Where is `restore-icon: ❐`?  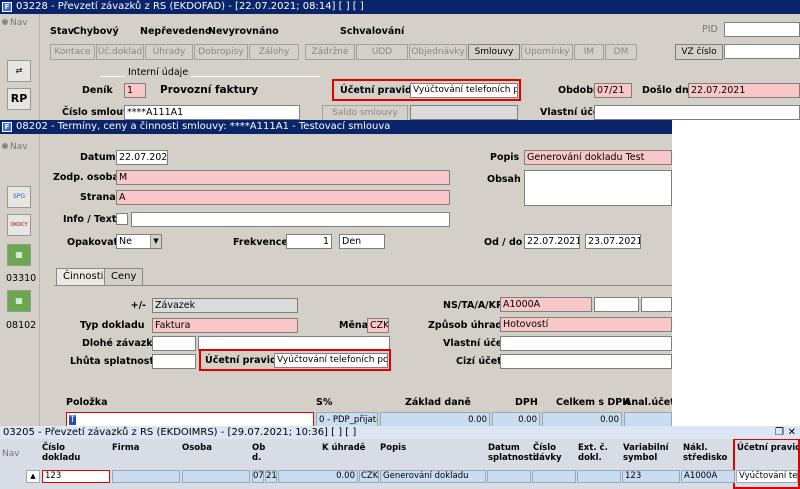 restore-icon: ❐ is located at coordinates (779, 432).